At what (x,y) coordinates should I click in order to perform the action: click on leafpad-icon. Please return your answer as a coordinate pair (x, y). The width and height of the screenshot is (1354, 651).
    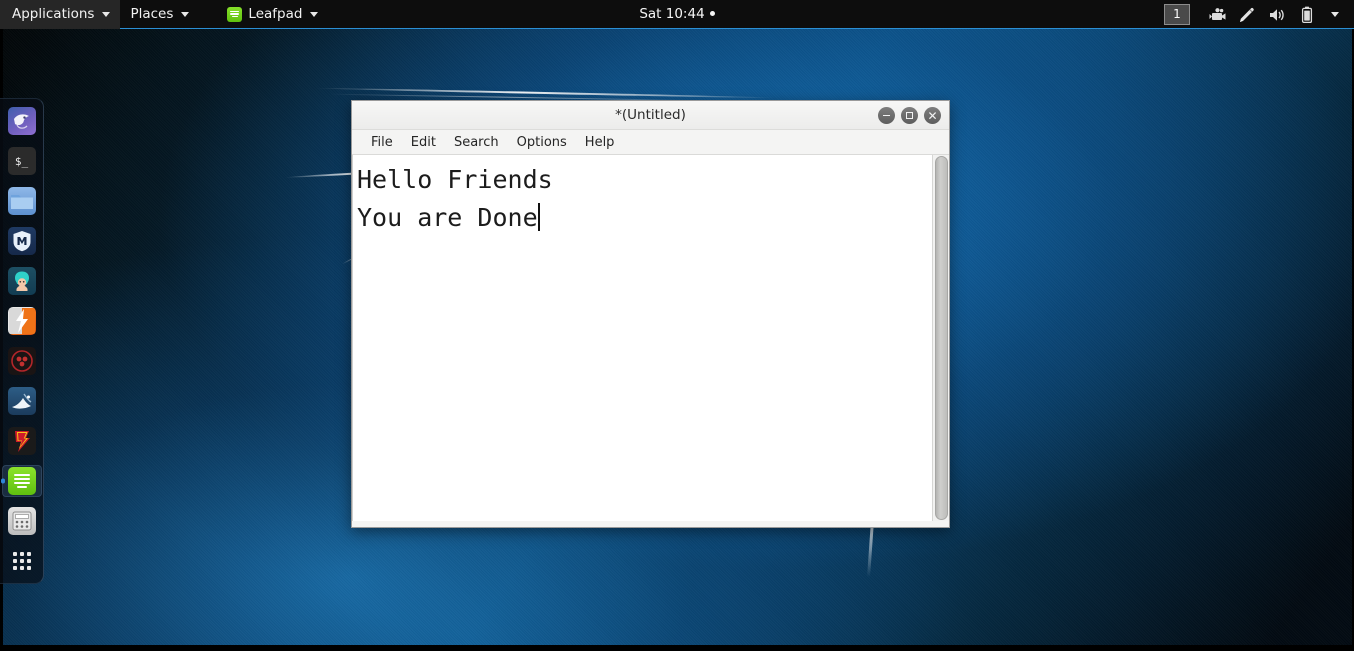
    Looking at the image, I should click on (235, 14).